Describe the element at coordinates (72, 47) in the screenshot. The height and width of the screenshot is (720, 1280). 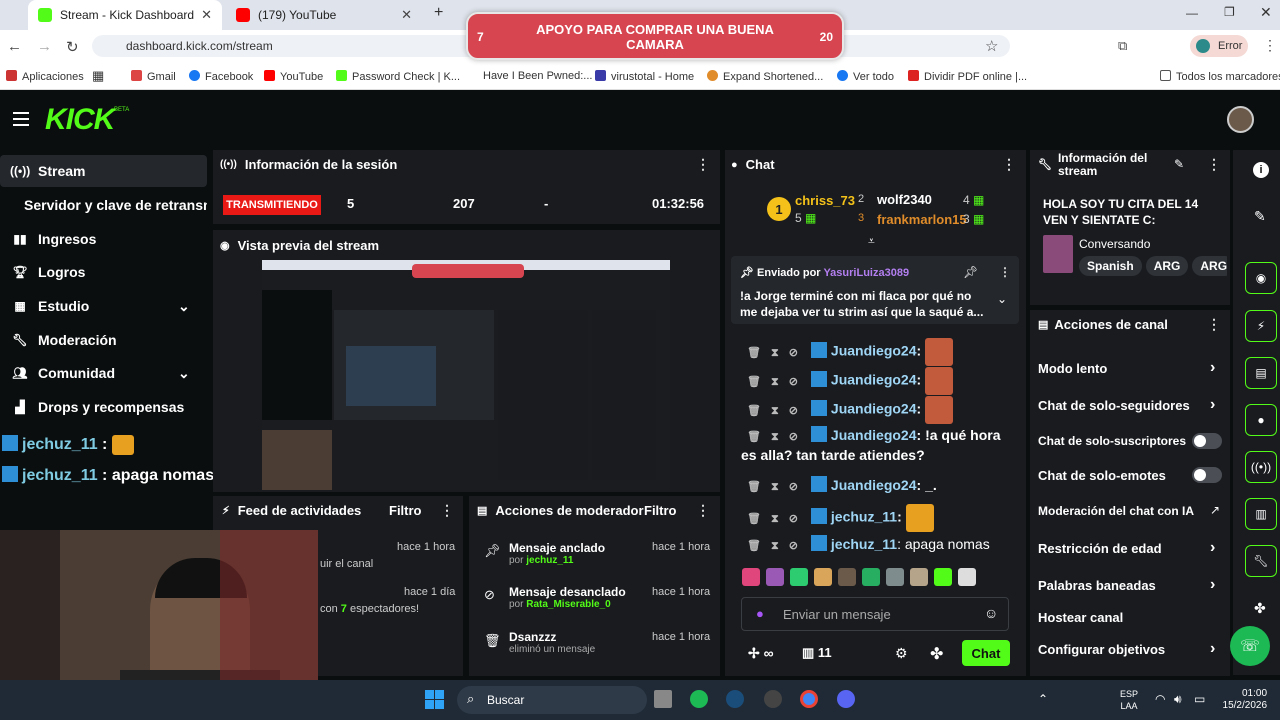
I see `reload-icon: ↻` at that location.